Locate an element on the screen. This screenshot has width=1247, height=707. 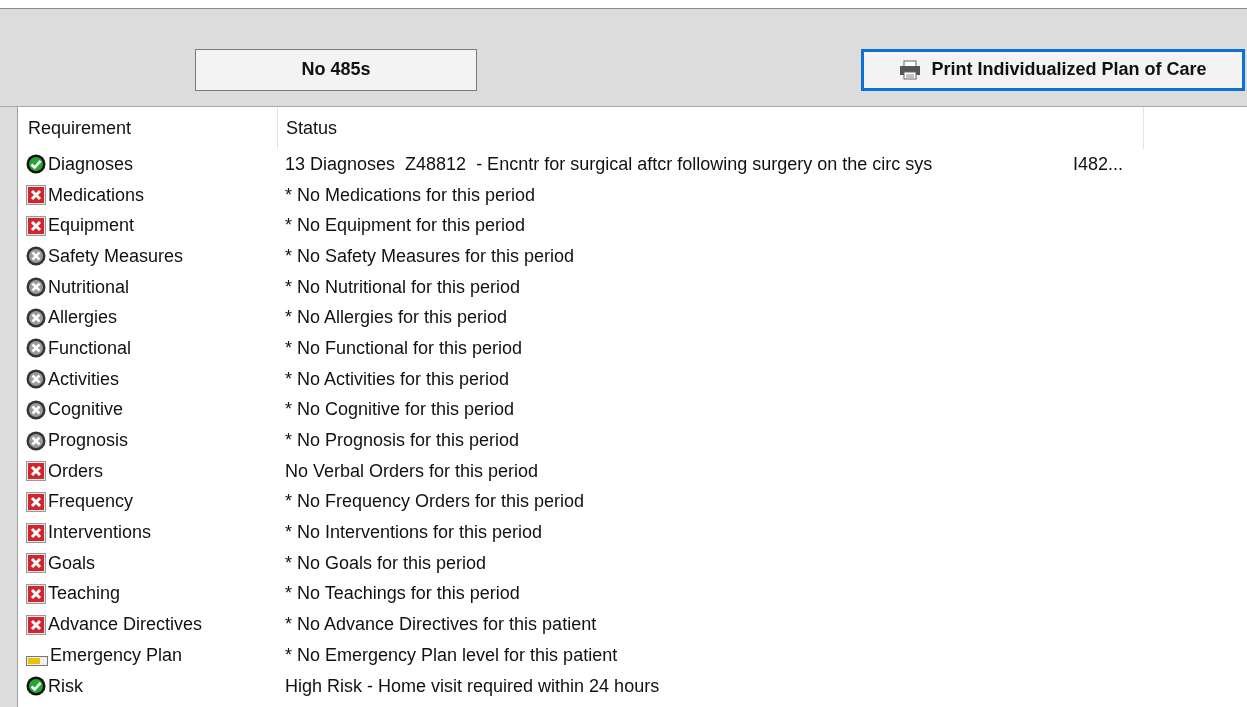
column-header: Requirement is located at coordinates (151, 128).